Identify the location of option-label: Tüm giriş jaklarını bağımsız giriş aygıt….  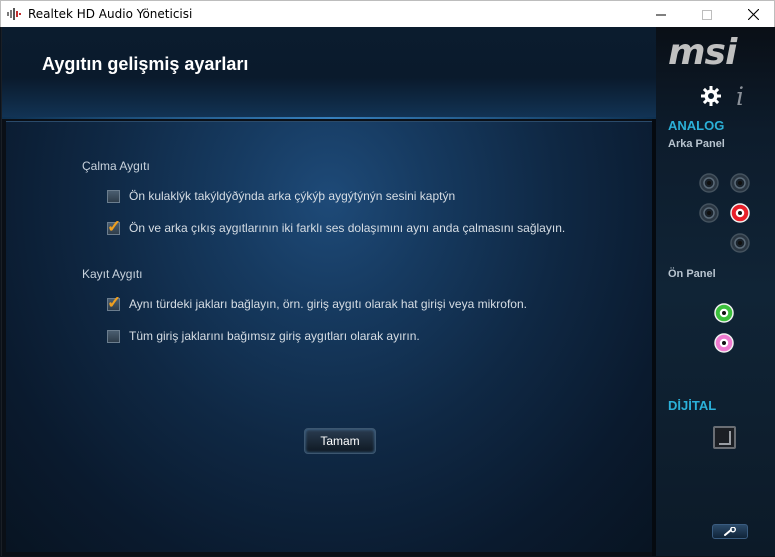
(274, 336).